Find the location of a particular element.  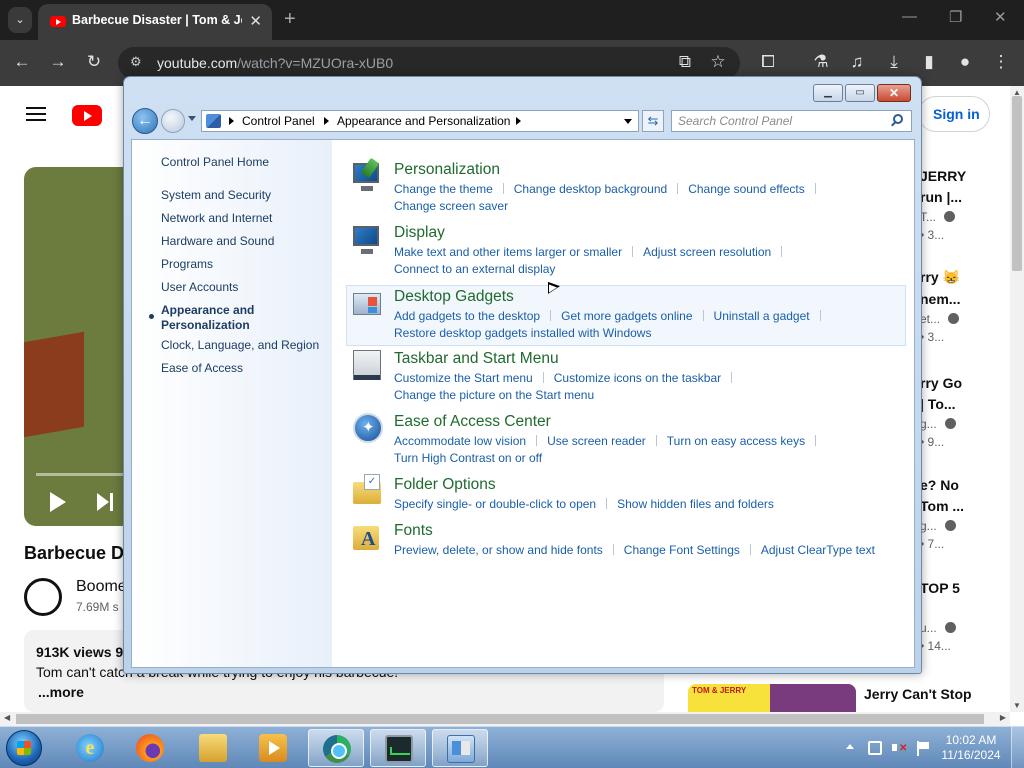

nav-user-accounts: User Accounts is located at coordinates (199, 287).